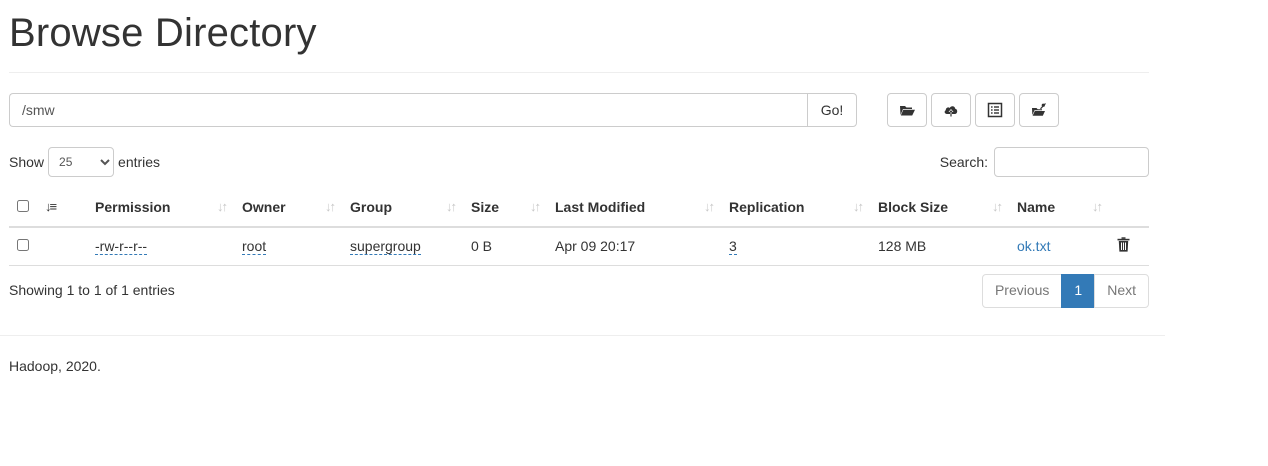 The width and height of the screenshot is (1268, 466). Describe the element at coordinates (371, 206) in the screenshot. I see `column-header-label: Group` at that location.